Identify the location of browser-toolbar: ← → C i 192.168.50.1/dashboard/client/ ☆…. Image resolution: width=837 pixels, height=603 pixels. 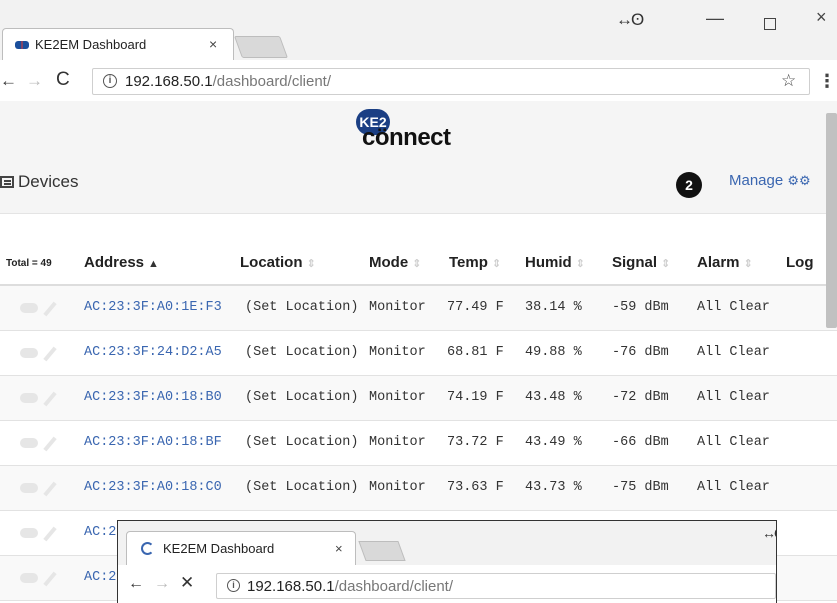
(418, 80).